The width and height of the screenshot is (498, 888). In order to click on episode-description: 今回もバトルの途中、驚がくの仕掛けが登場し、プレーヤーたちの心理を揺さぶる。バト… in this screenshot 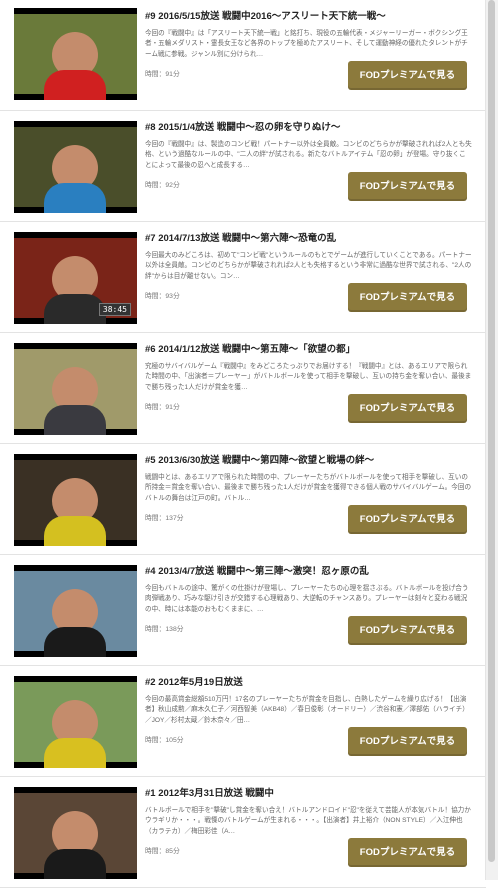, I will do `click(307, 599)`.